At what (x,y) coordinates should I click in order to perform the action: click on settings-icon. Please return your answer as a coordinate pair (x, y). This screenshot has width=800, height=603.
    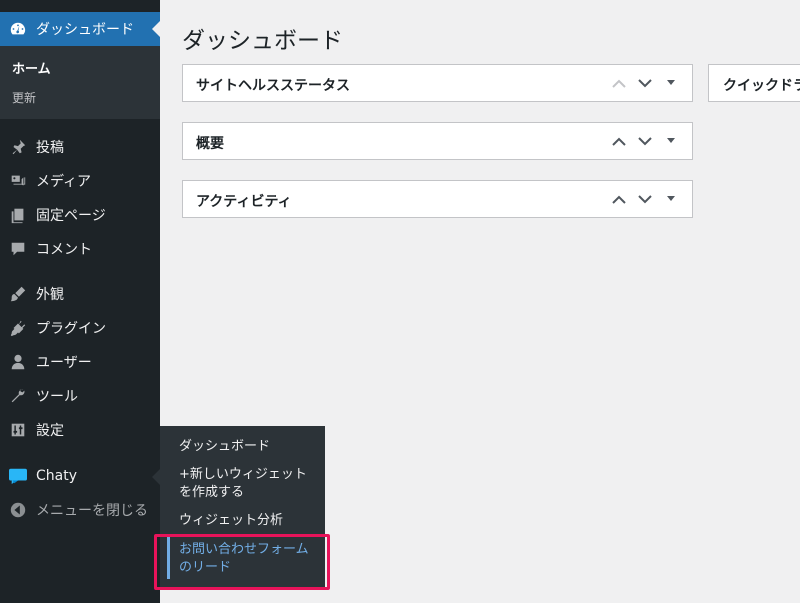
    Looking at the image, I should click on (18, 430).